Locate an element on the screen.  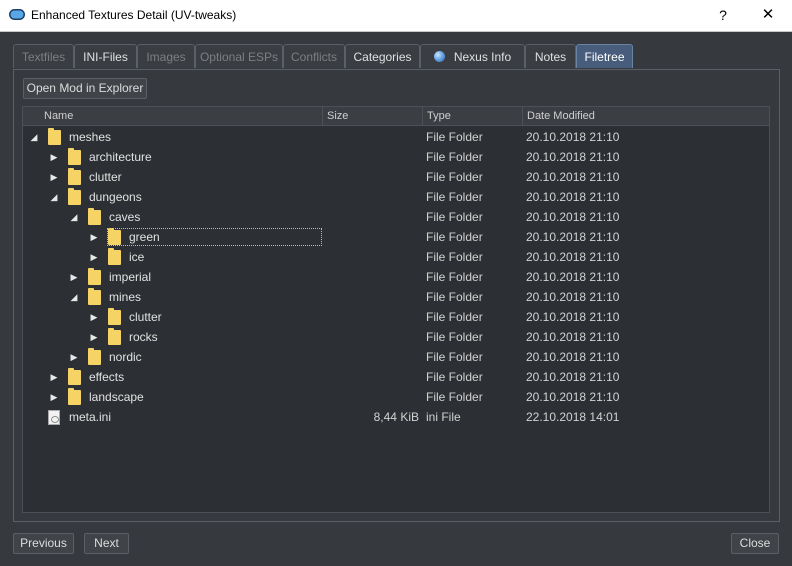
tree-row-folder: ▶ imperial File Folder 20.10.2018 21:10 is located at coordinates (396, 277).